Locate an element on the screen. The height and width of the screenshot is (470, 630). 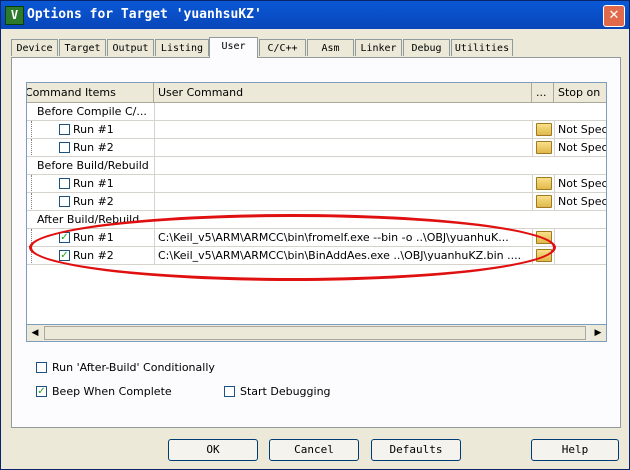
keil-app-icon: V is located at coordinates (14, 15).